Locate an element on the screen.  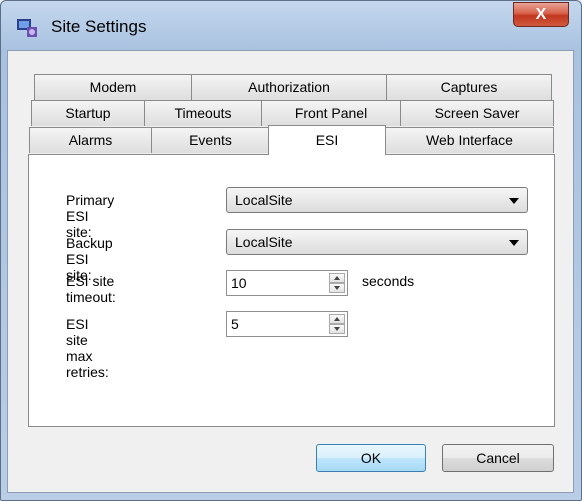
tab-front-panel: Front Panel is located at coordinates (331, 113).